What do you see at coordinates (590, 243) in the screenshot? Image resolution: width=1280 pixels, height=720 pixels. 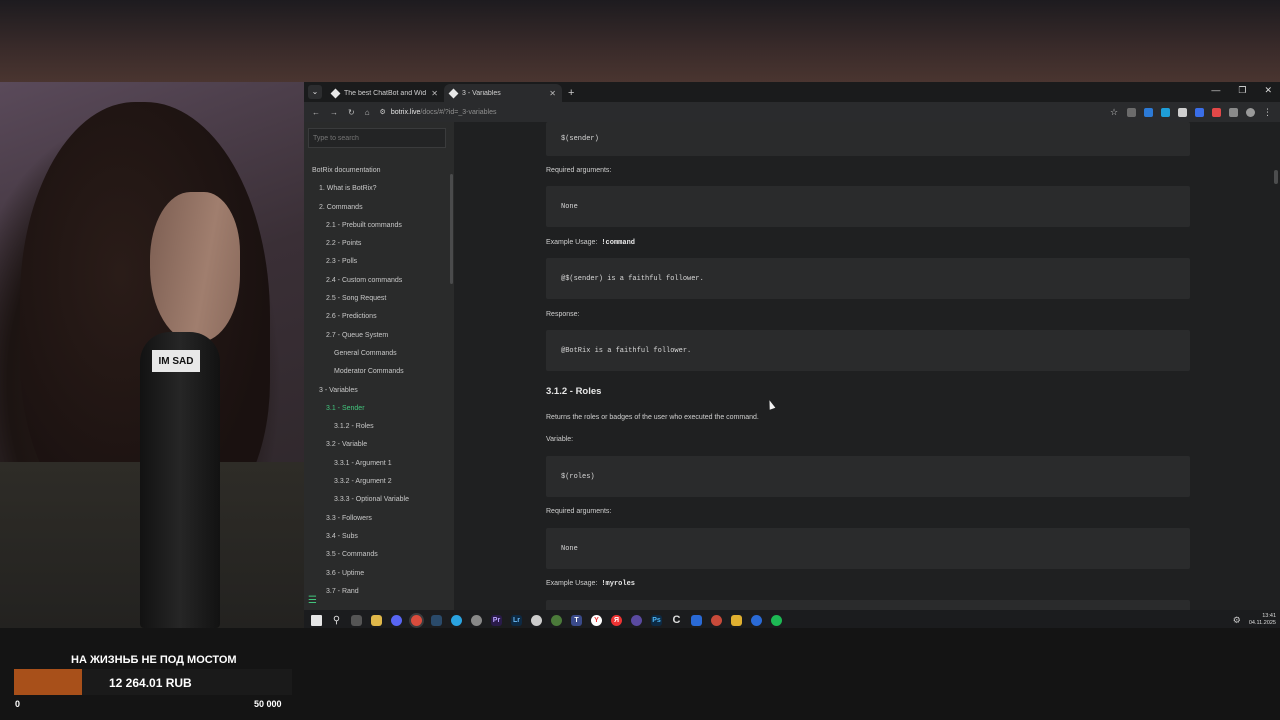 I see `example-usage-line: Example Usage: !command` at bounding box center [590, 243].